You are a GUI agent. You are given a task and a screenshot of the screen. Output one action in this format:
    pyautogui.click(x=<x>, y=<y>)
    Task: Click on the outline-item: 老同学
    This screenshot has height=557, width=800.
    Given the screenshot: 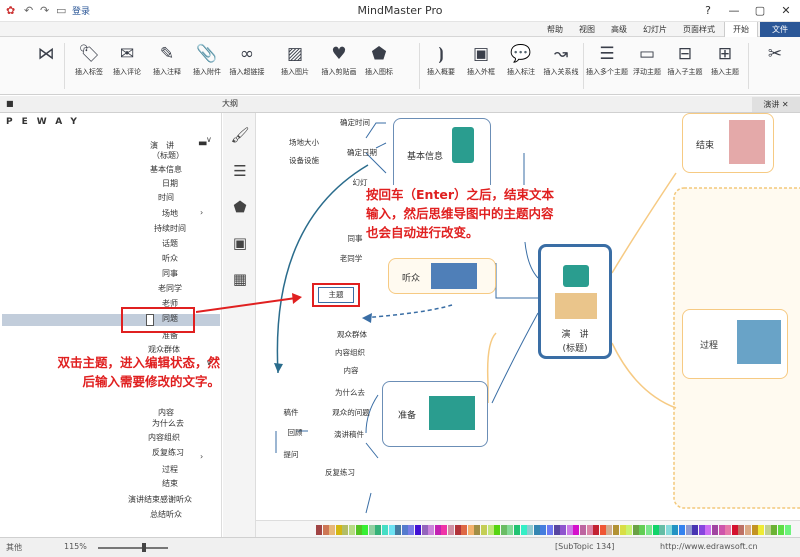 What is the action you would take?
    pyautogui.click(x=170, y=289)
    